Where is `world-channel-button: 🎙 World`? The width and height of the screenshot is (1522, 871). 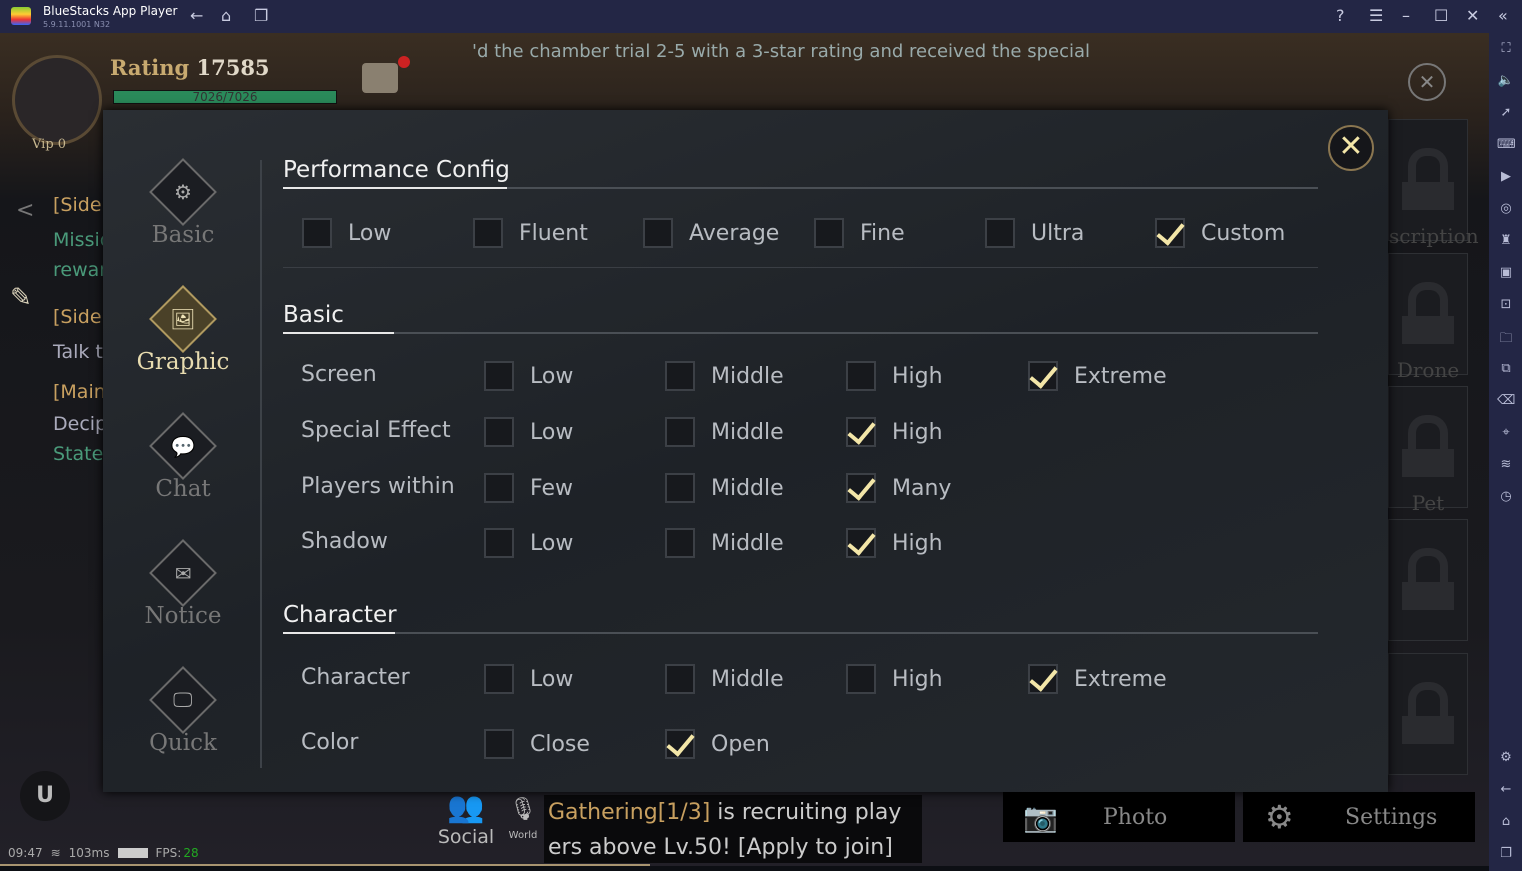 world-channel-button: 🎙 World is located at coordinates (523, 815).